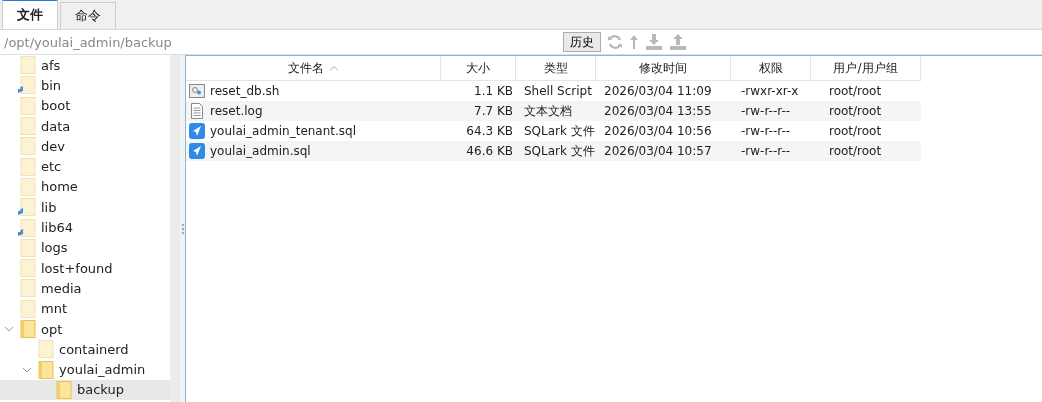  Describe the element at coordinates (313, 91) in the screenshot. I see `table-cell: reset_db.sh` at that location.